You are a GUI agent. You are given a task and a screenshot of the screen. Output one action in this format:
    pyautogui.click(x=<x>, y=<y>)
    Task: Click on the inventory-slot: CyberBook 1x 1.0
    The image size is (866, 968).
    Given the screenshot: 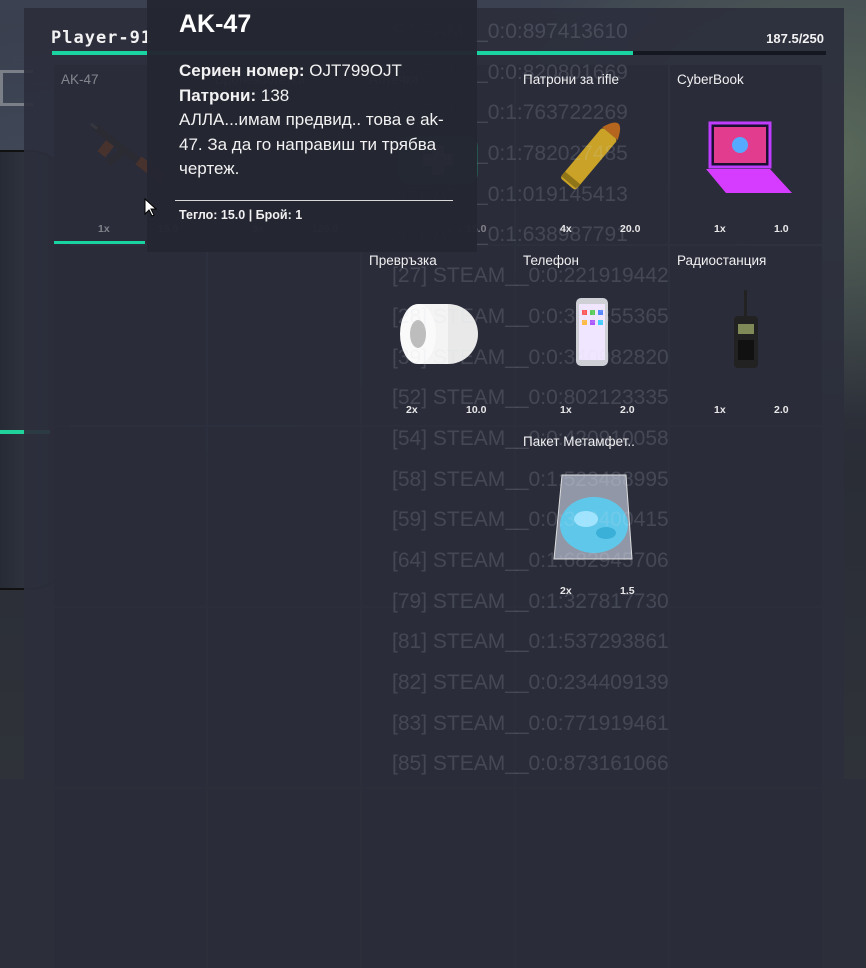 What is the action you would take?
    pyautogui.click(x=746, y=154)
    